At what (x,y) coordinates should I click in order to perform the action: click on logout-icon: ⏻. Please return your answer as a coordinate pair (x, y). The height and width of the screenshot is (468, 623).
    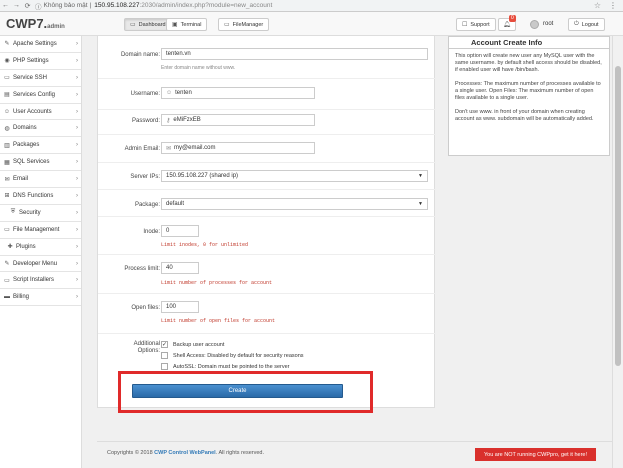
    Looking at the image, I should click on (576, 24).